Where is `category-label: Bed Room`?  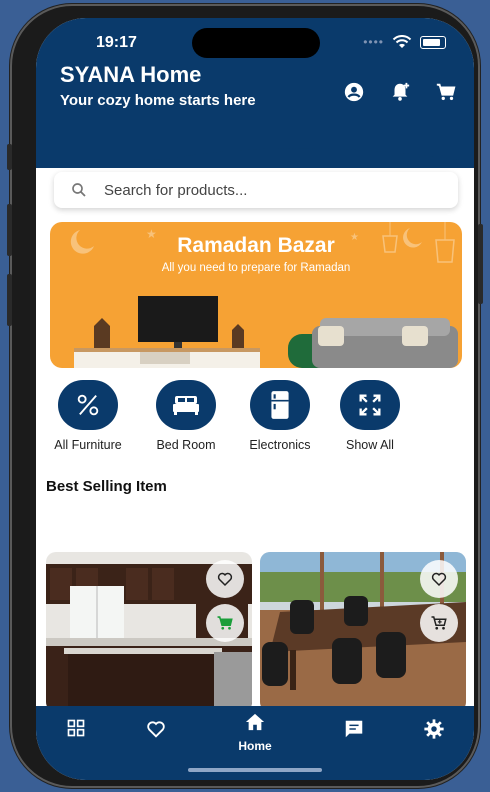 category-label: Bed Room is located at coordinates (186, 445).